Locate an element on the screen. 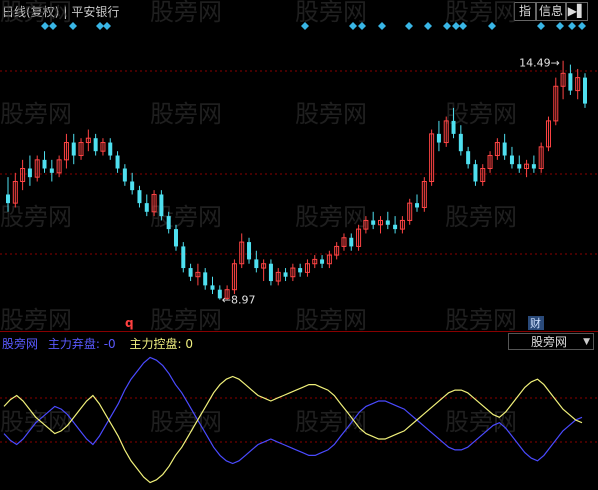 The image size is (598, 490). legend-series-2: 主力控盘: 0 is located at coordinates (161, 344).